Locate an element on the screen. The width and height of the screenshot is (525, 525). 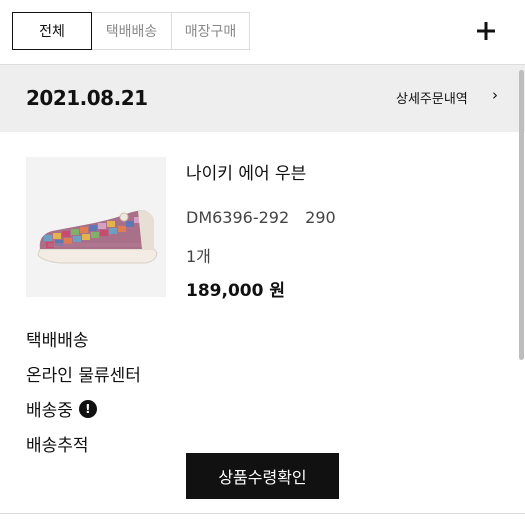
product-name: 나이키 에어 우븐 is located at coordinates (246, 171).